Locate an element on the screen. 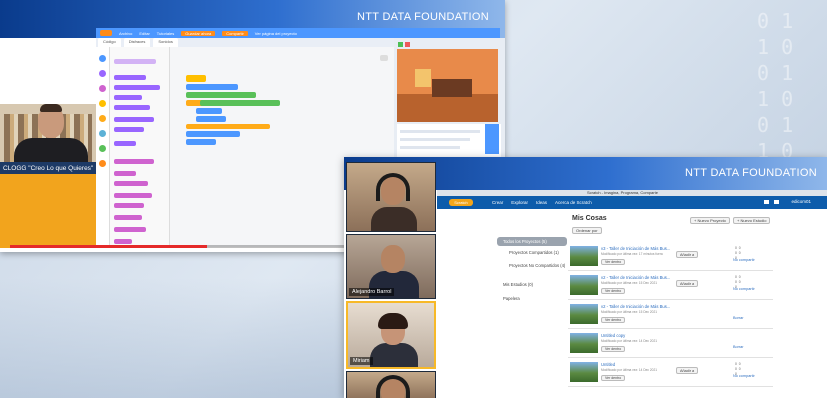  stage-canvas is located at coordinates (447, 85).